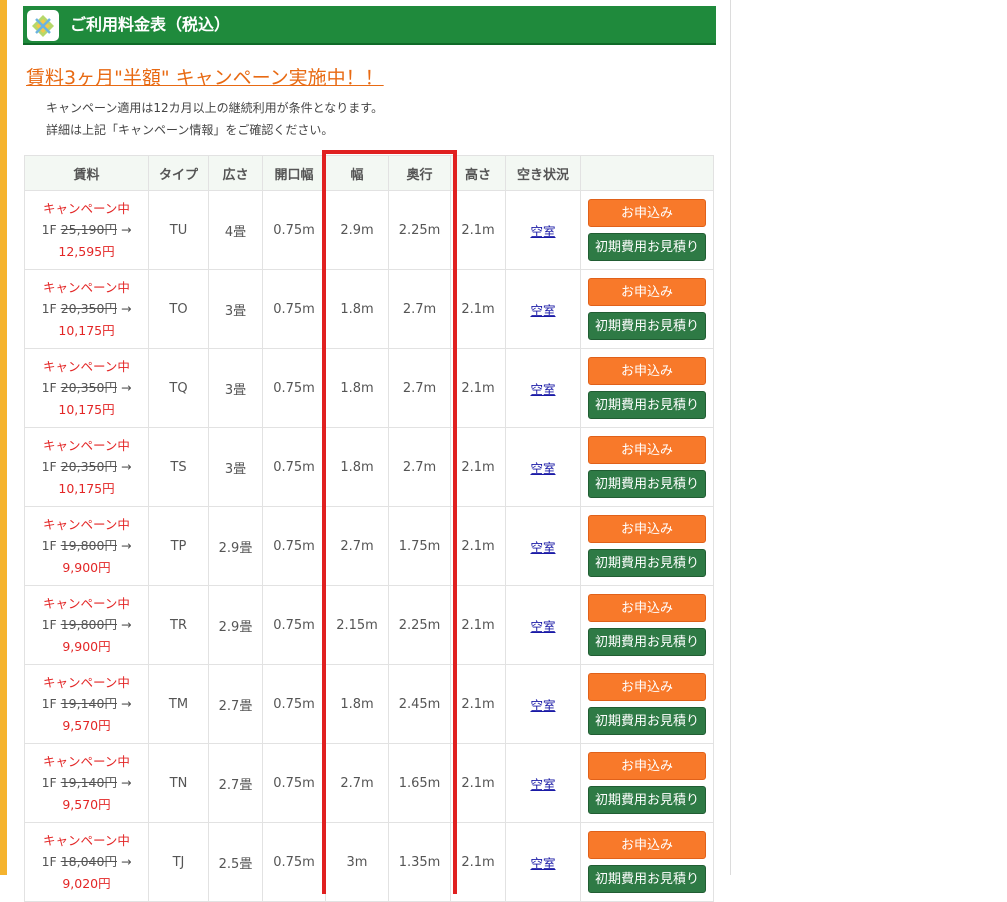 This screenshot has height=902, width=1007. Describe the element at coordinates (730, 437) in the screenshot. I see `content-right-border` at that location.